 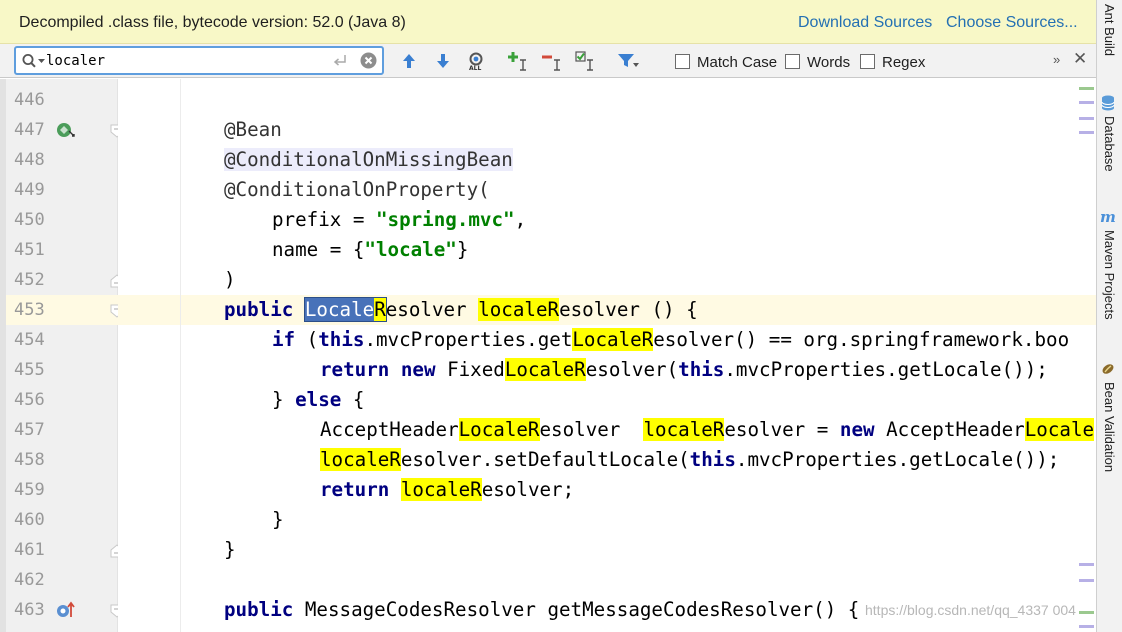 What do you see at coordinates (59, 430) in the screenshot?
I see `gutter-line: 457` at bounding box center [59, 430].